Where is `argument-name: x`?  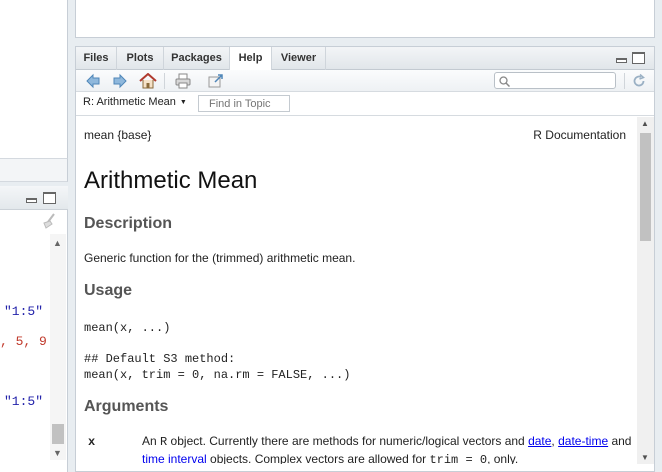 argument-name: x is located at coordinates (92, 442).